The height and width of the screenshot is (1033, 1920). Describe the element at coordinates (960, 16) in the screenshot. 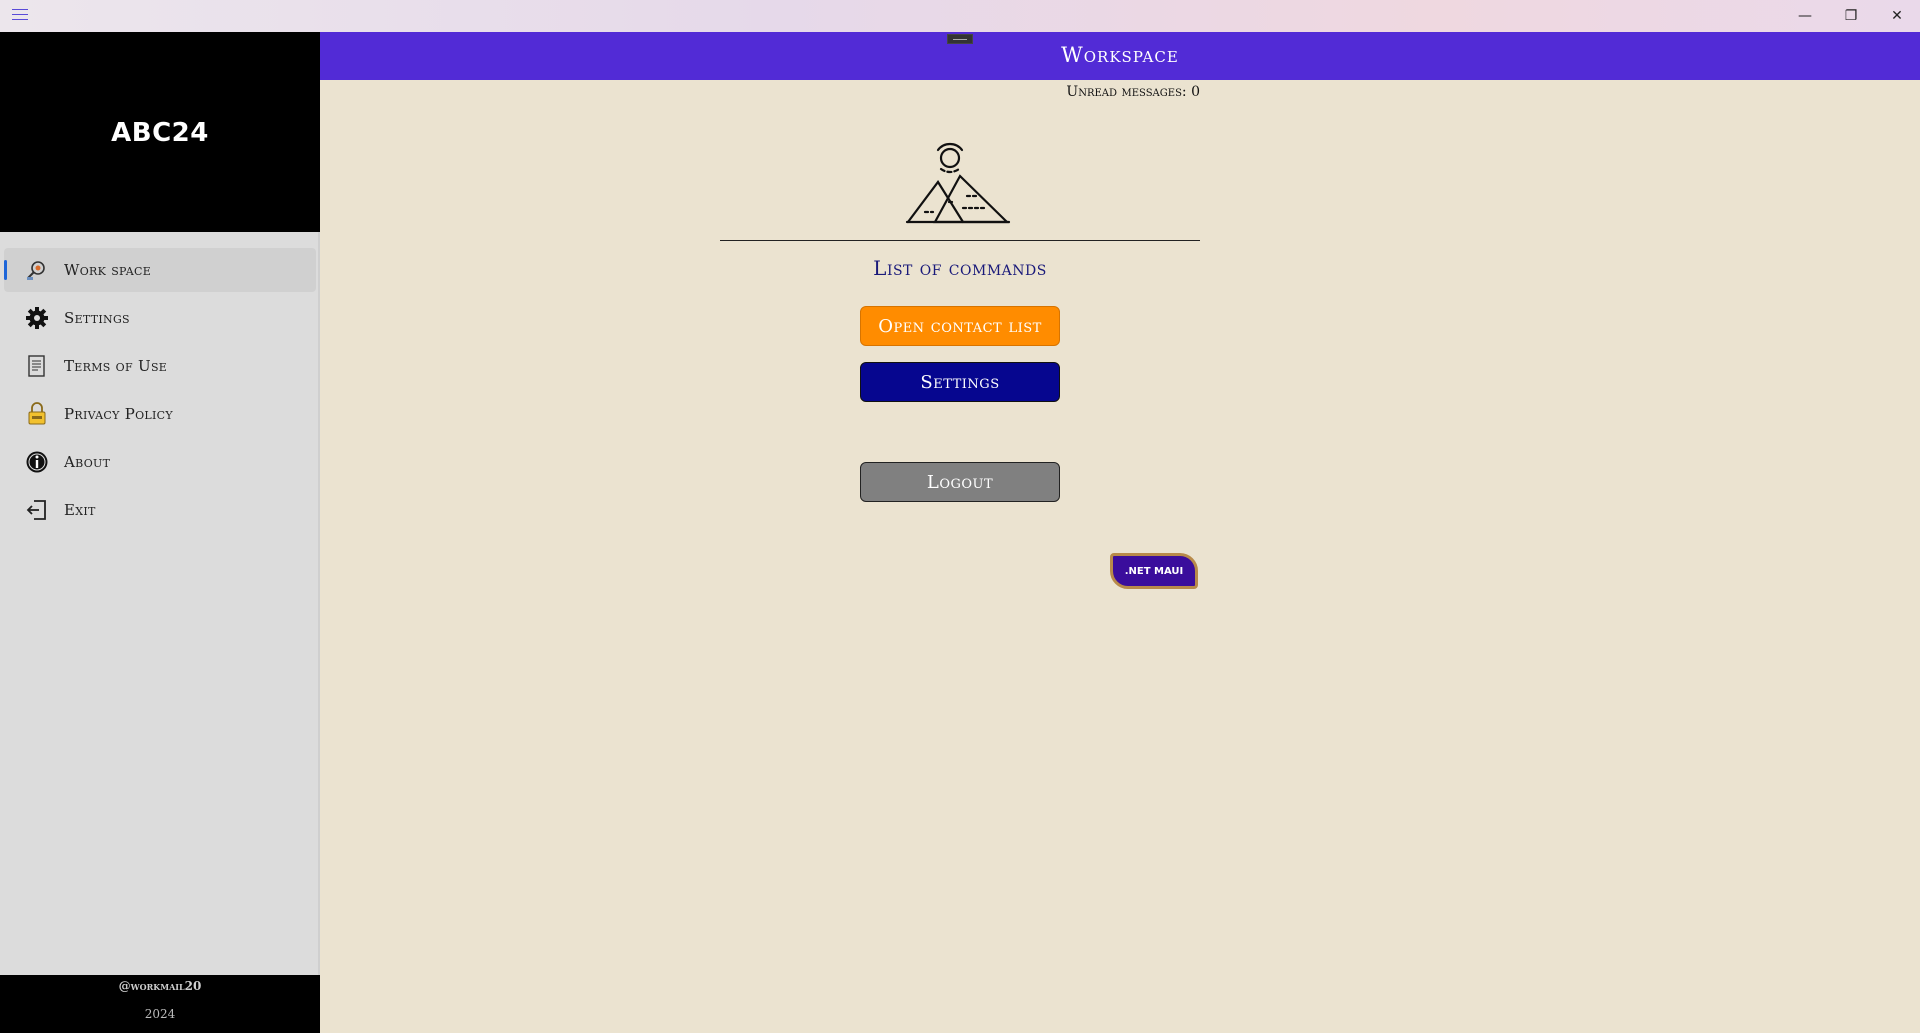

I see `title-bar: — ❐ ✕` at that location.